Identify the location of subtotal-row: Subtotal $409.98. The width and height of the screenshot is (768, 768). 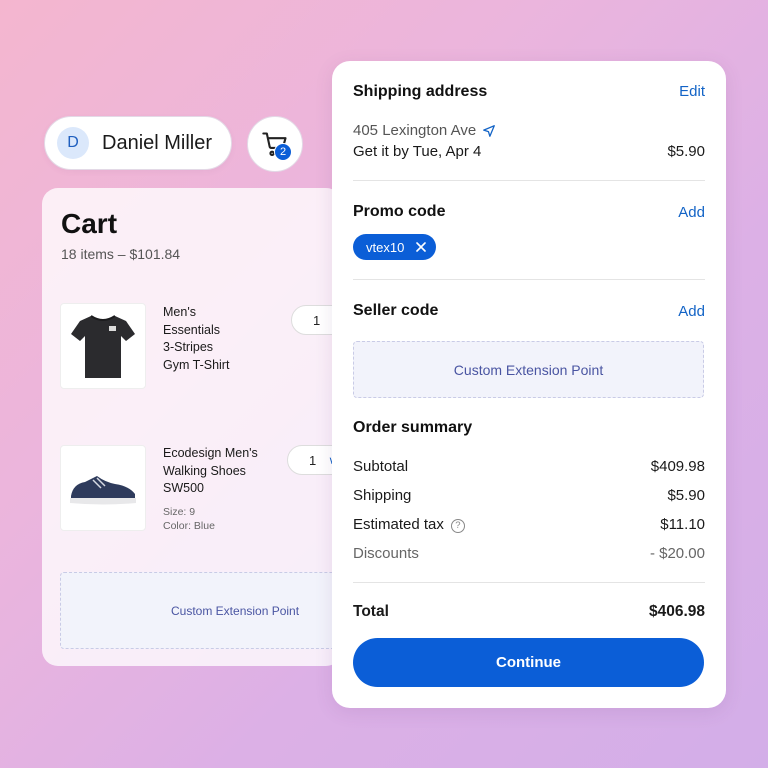
(529, 466).